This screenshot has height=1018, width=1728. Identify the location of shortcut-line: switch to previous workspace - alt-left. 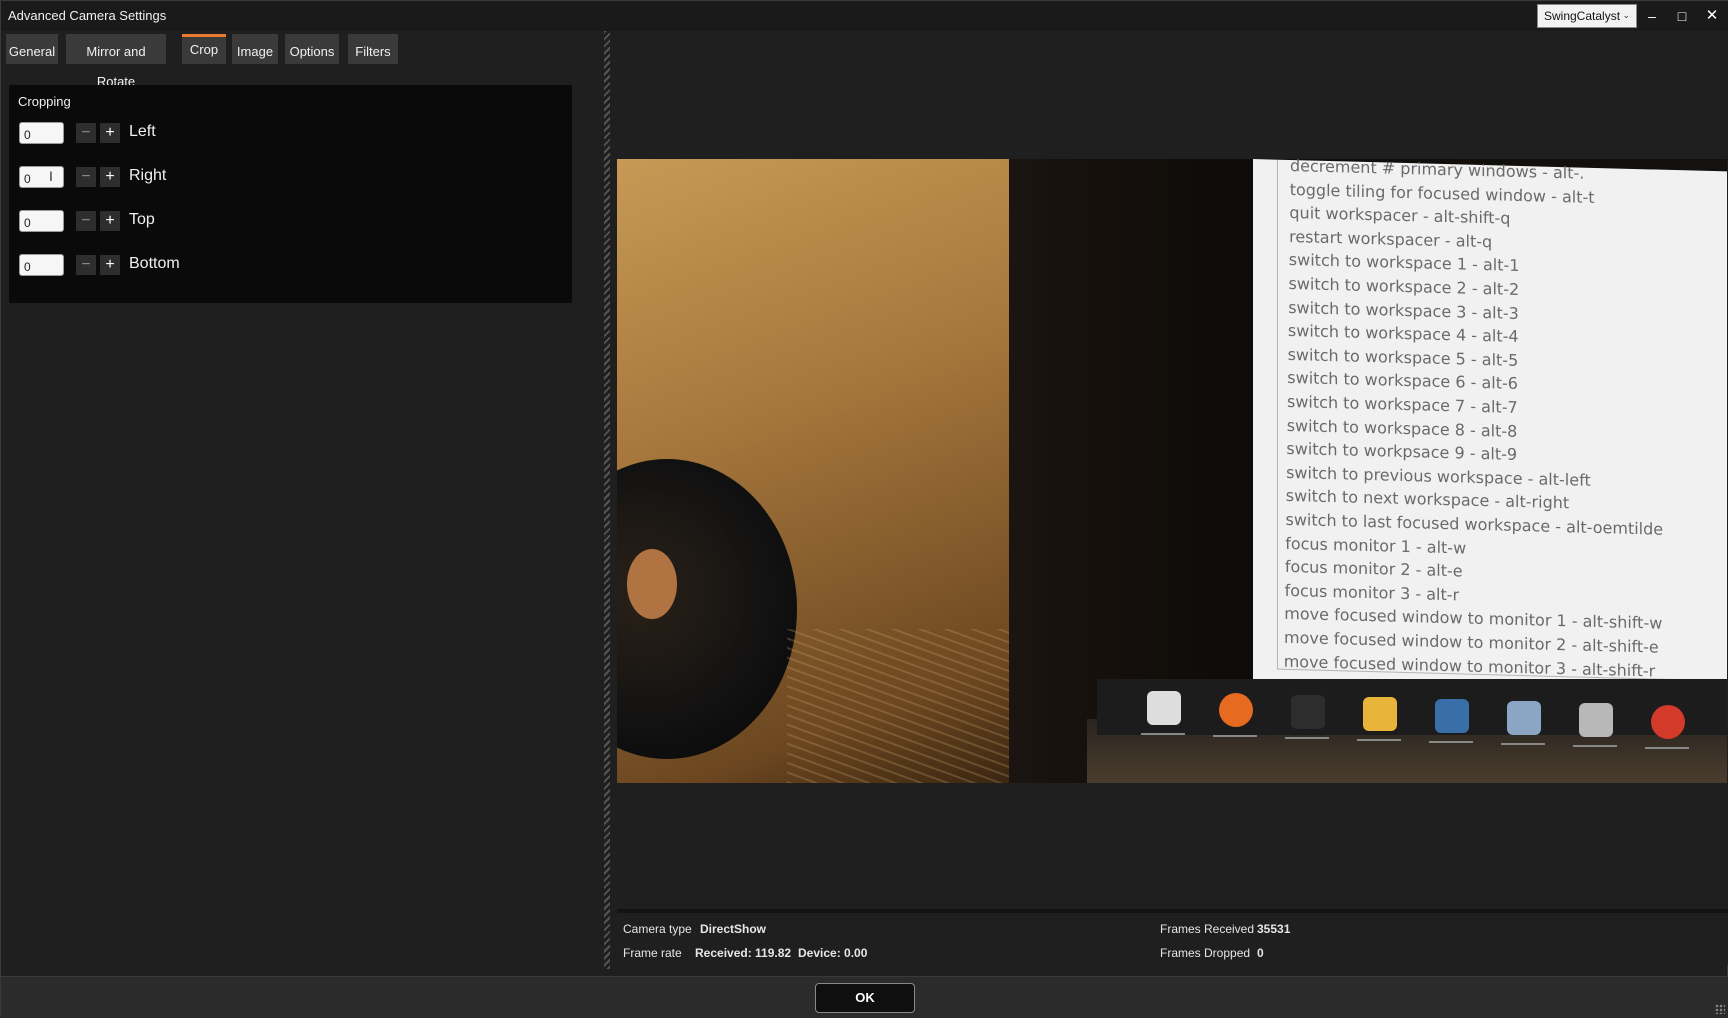
(1438, 476).